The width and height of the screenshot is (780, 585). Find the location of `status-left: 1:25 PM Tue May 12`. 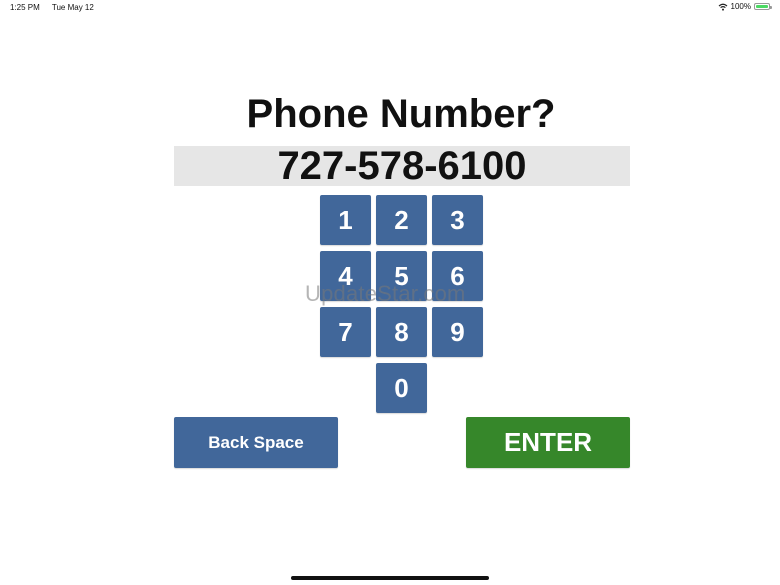

status-left: 1:25 PM Tue May 12 is located at coordinates (57, 7).